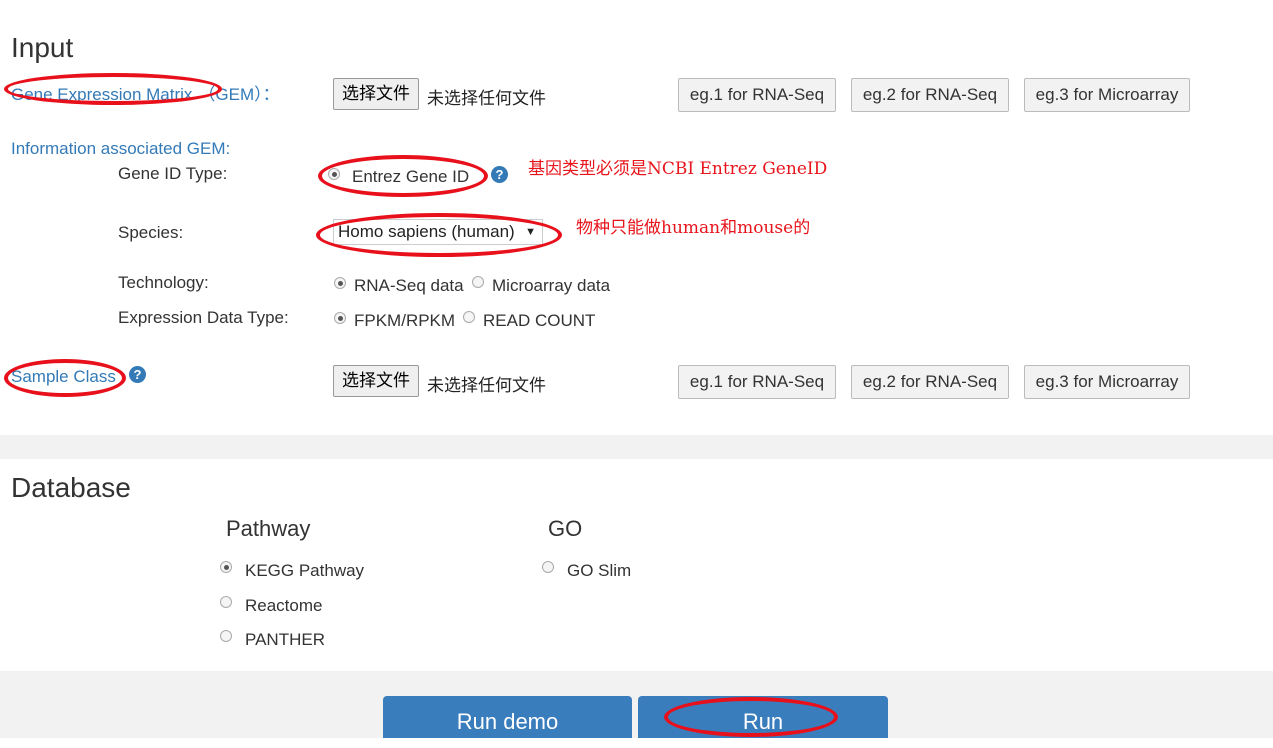  Describe the element at coordinates (551, 285) in the screenshot. I see `technology-microarray-label: Microarray data` at that location.